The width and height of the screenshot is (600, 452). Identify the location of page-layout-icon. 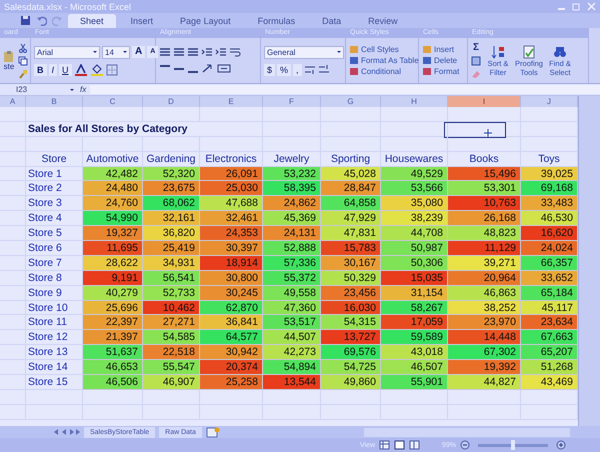
(400, 445).